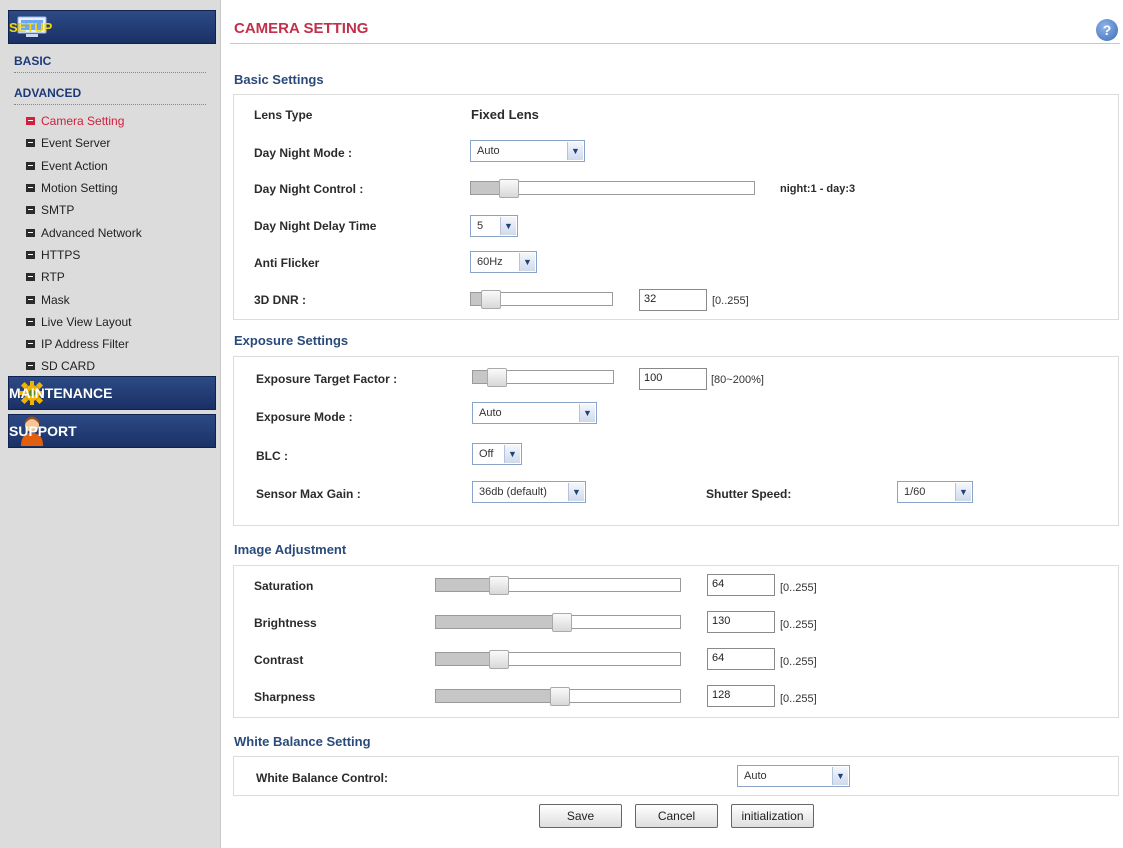 This screenshot has height=848, width=1123. What do you see at coordinates (490, 262) in the screenshot?
I see `select-value: 60Hz` at bounding box center [490, 262].